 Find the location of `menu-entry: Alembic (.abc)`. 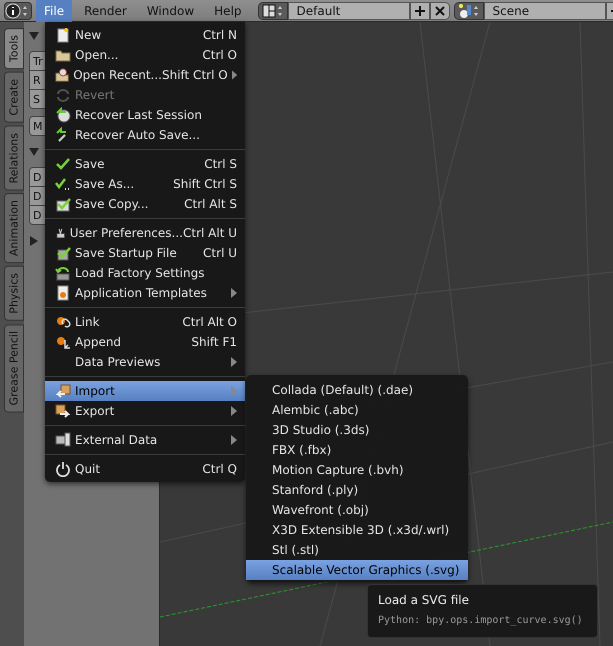

menu-entry: Alembic (.abc) is located at coordinates (357, 410).